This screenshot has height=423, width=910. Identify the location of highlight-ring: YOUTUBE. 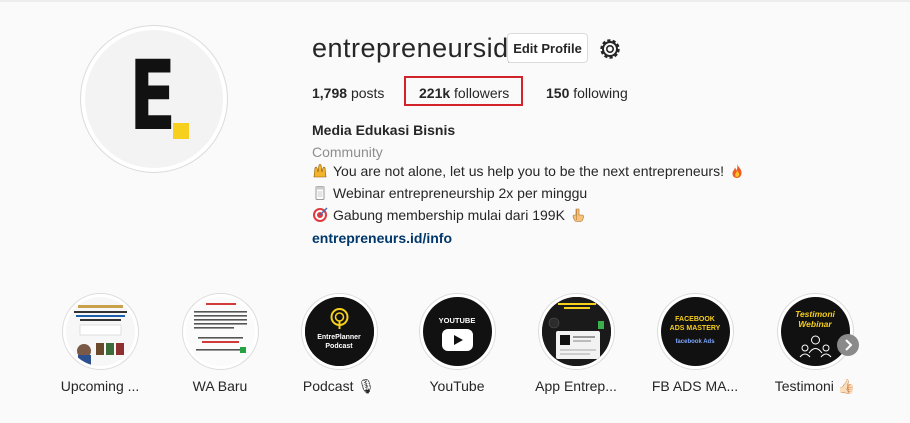
(457, 331).